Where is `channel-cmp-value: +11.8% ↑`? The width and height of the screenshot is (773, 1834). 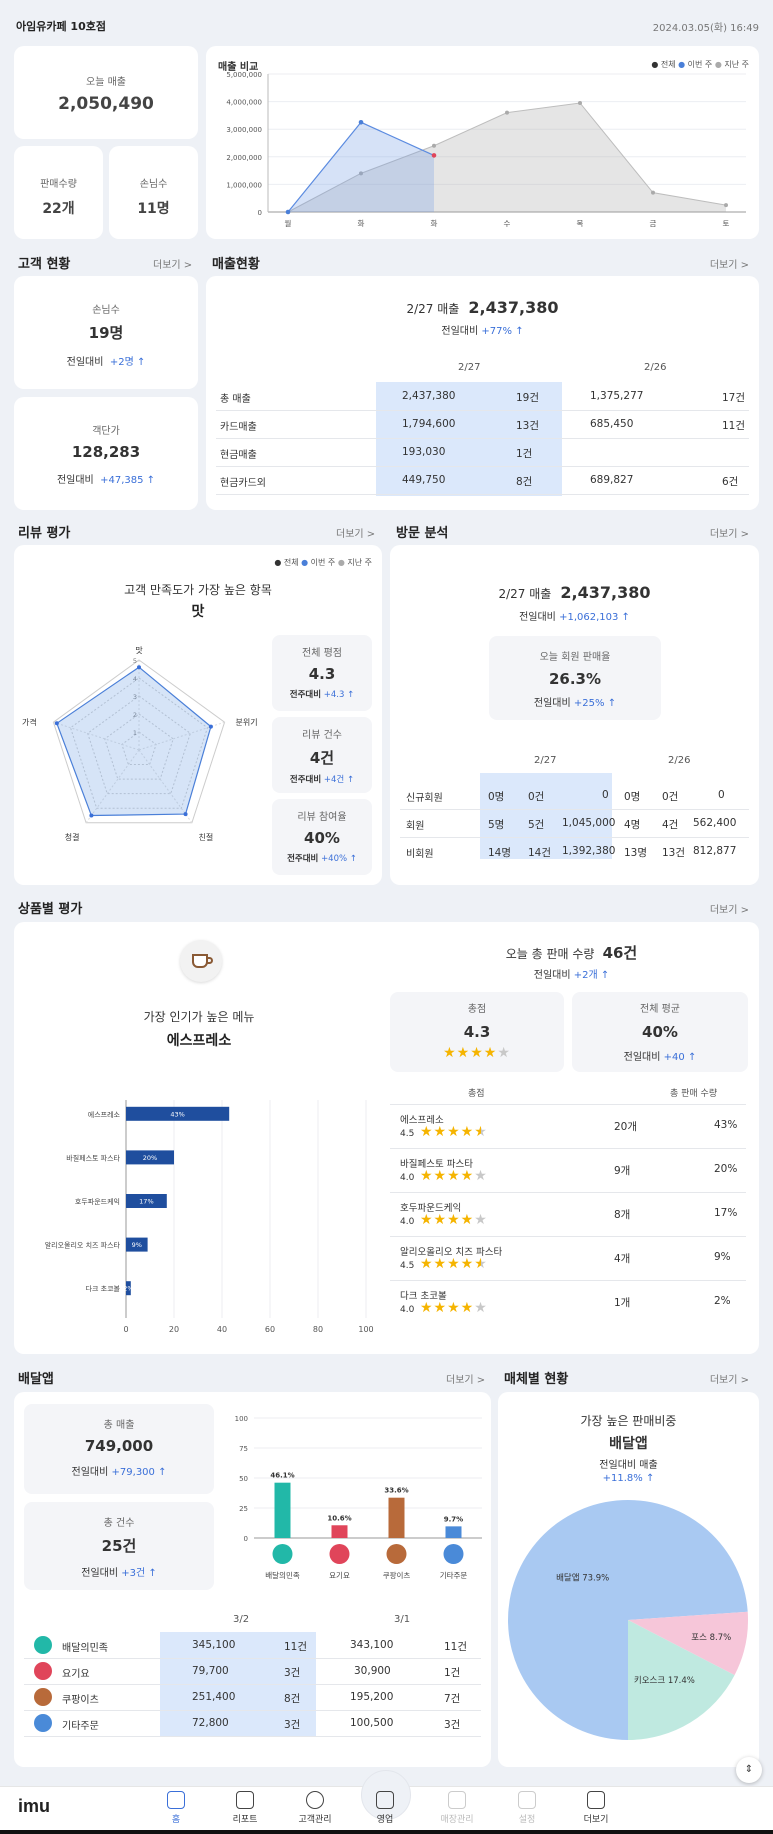 channel-cmp-value: +11.8% ↑ is located at coordinates (628, 1478).